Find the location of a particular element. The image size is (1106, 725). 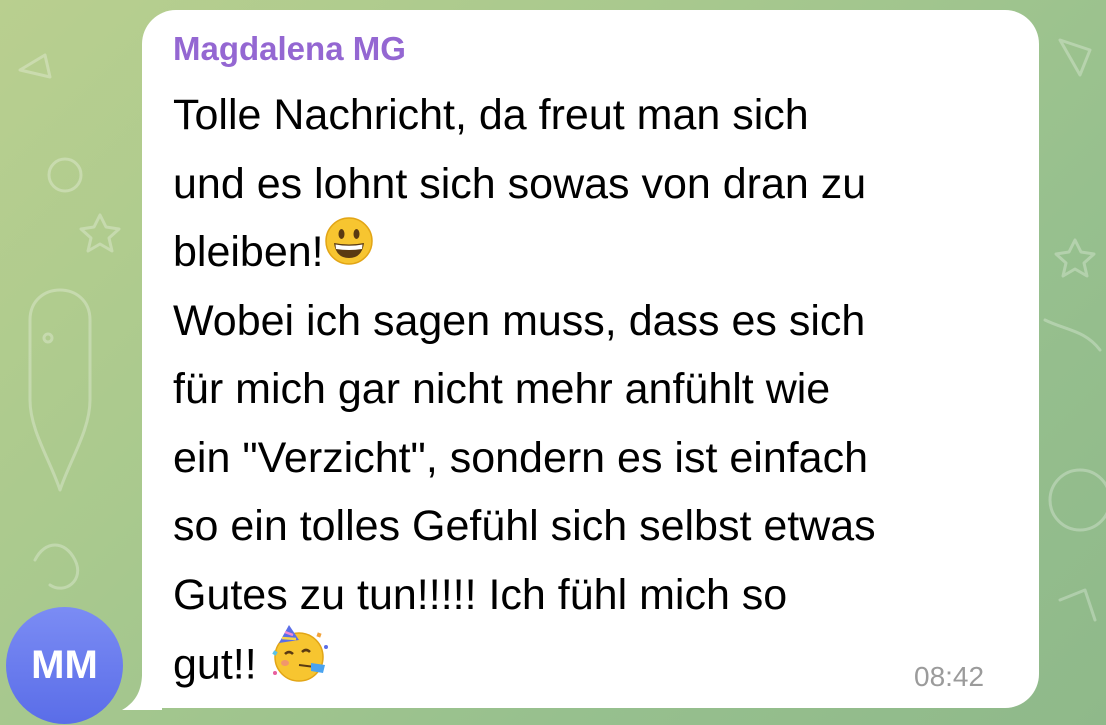

avatar: MM is located at coordinates (64, 665).